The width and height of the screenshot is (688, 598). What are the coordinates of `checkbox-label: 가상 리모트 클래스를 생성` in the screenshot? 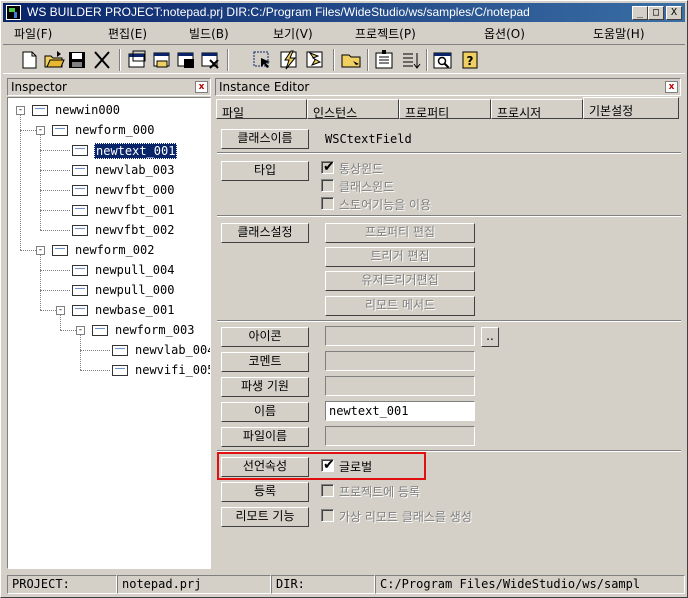 It's located at (405, 517).